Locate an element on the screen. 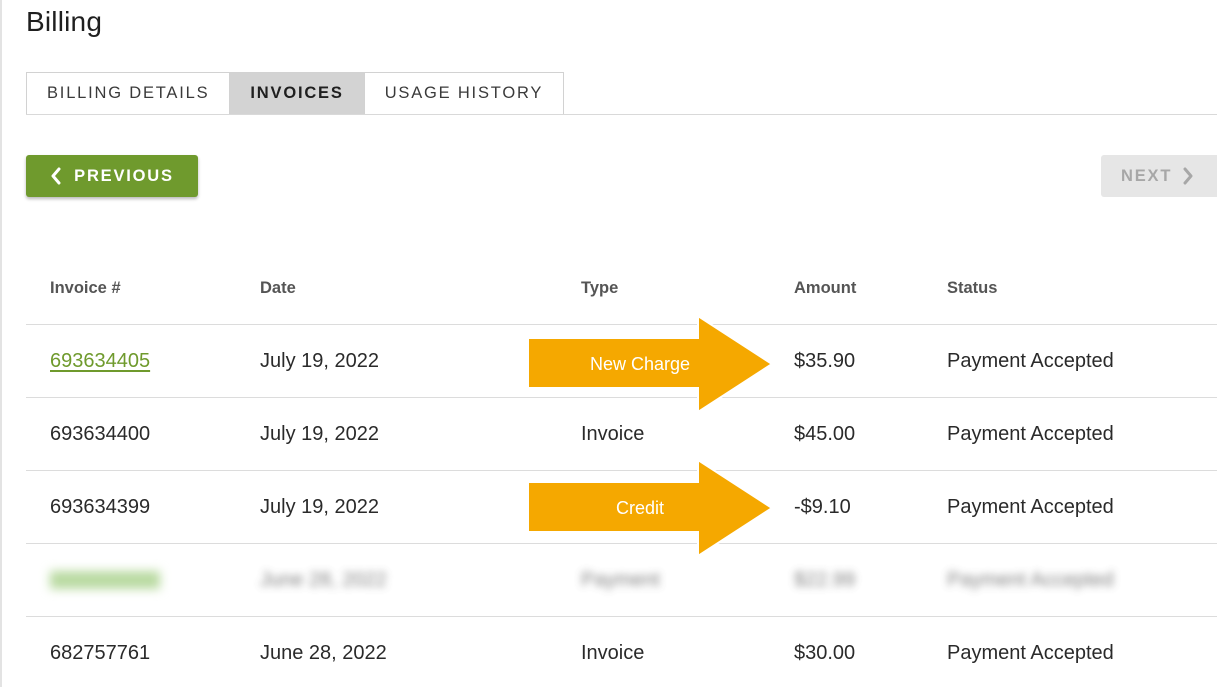  page-title: Billing is located at coordinates (64, 21).